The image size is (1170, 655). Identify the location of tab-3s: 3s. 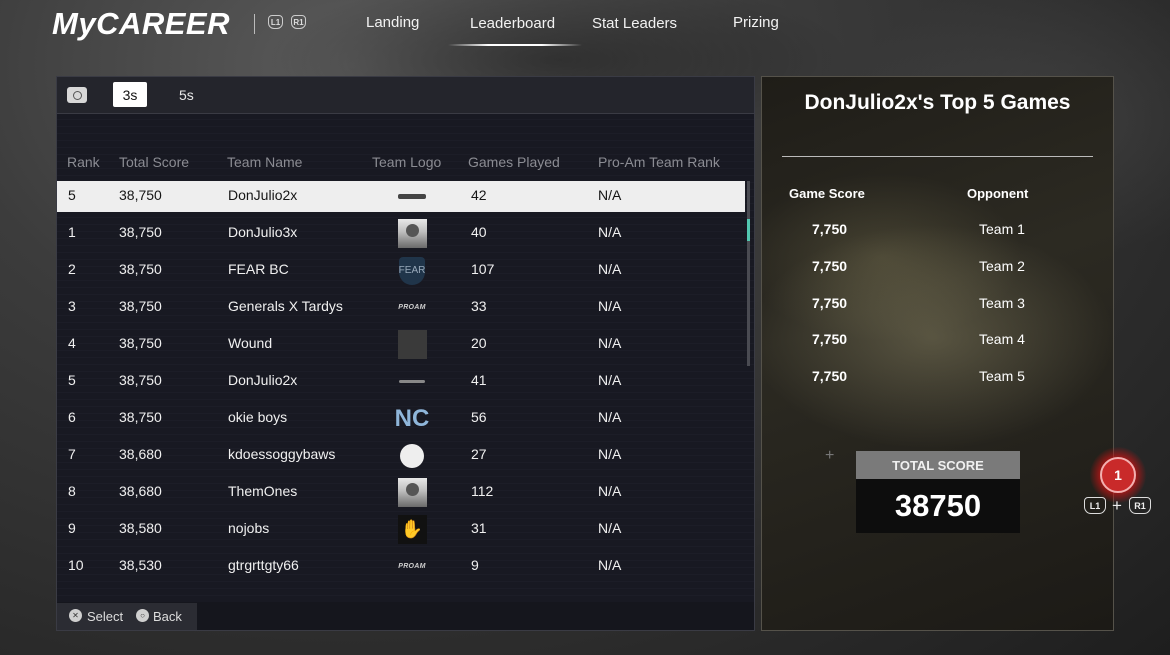
(130, 94).